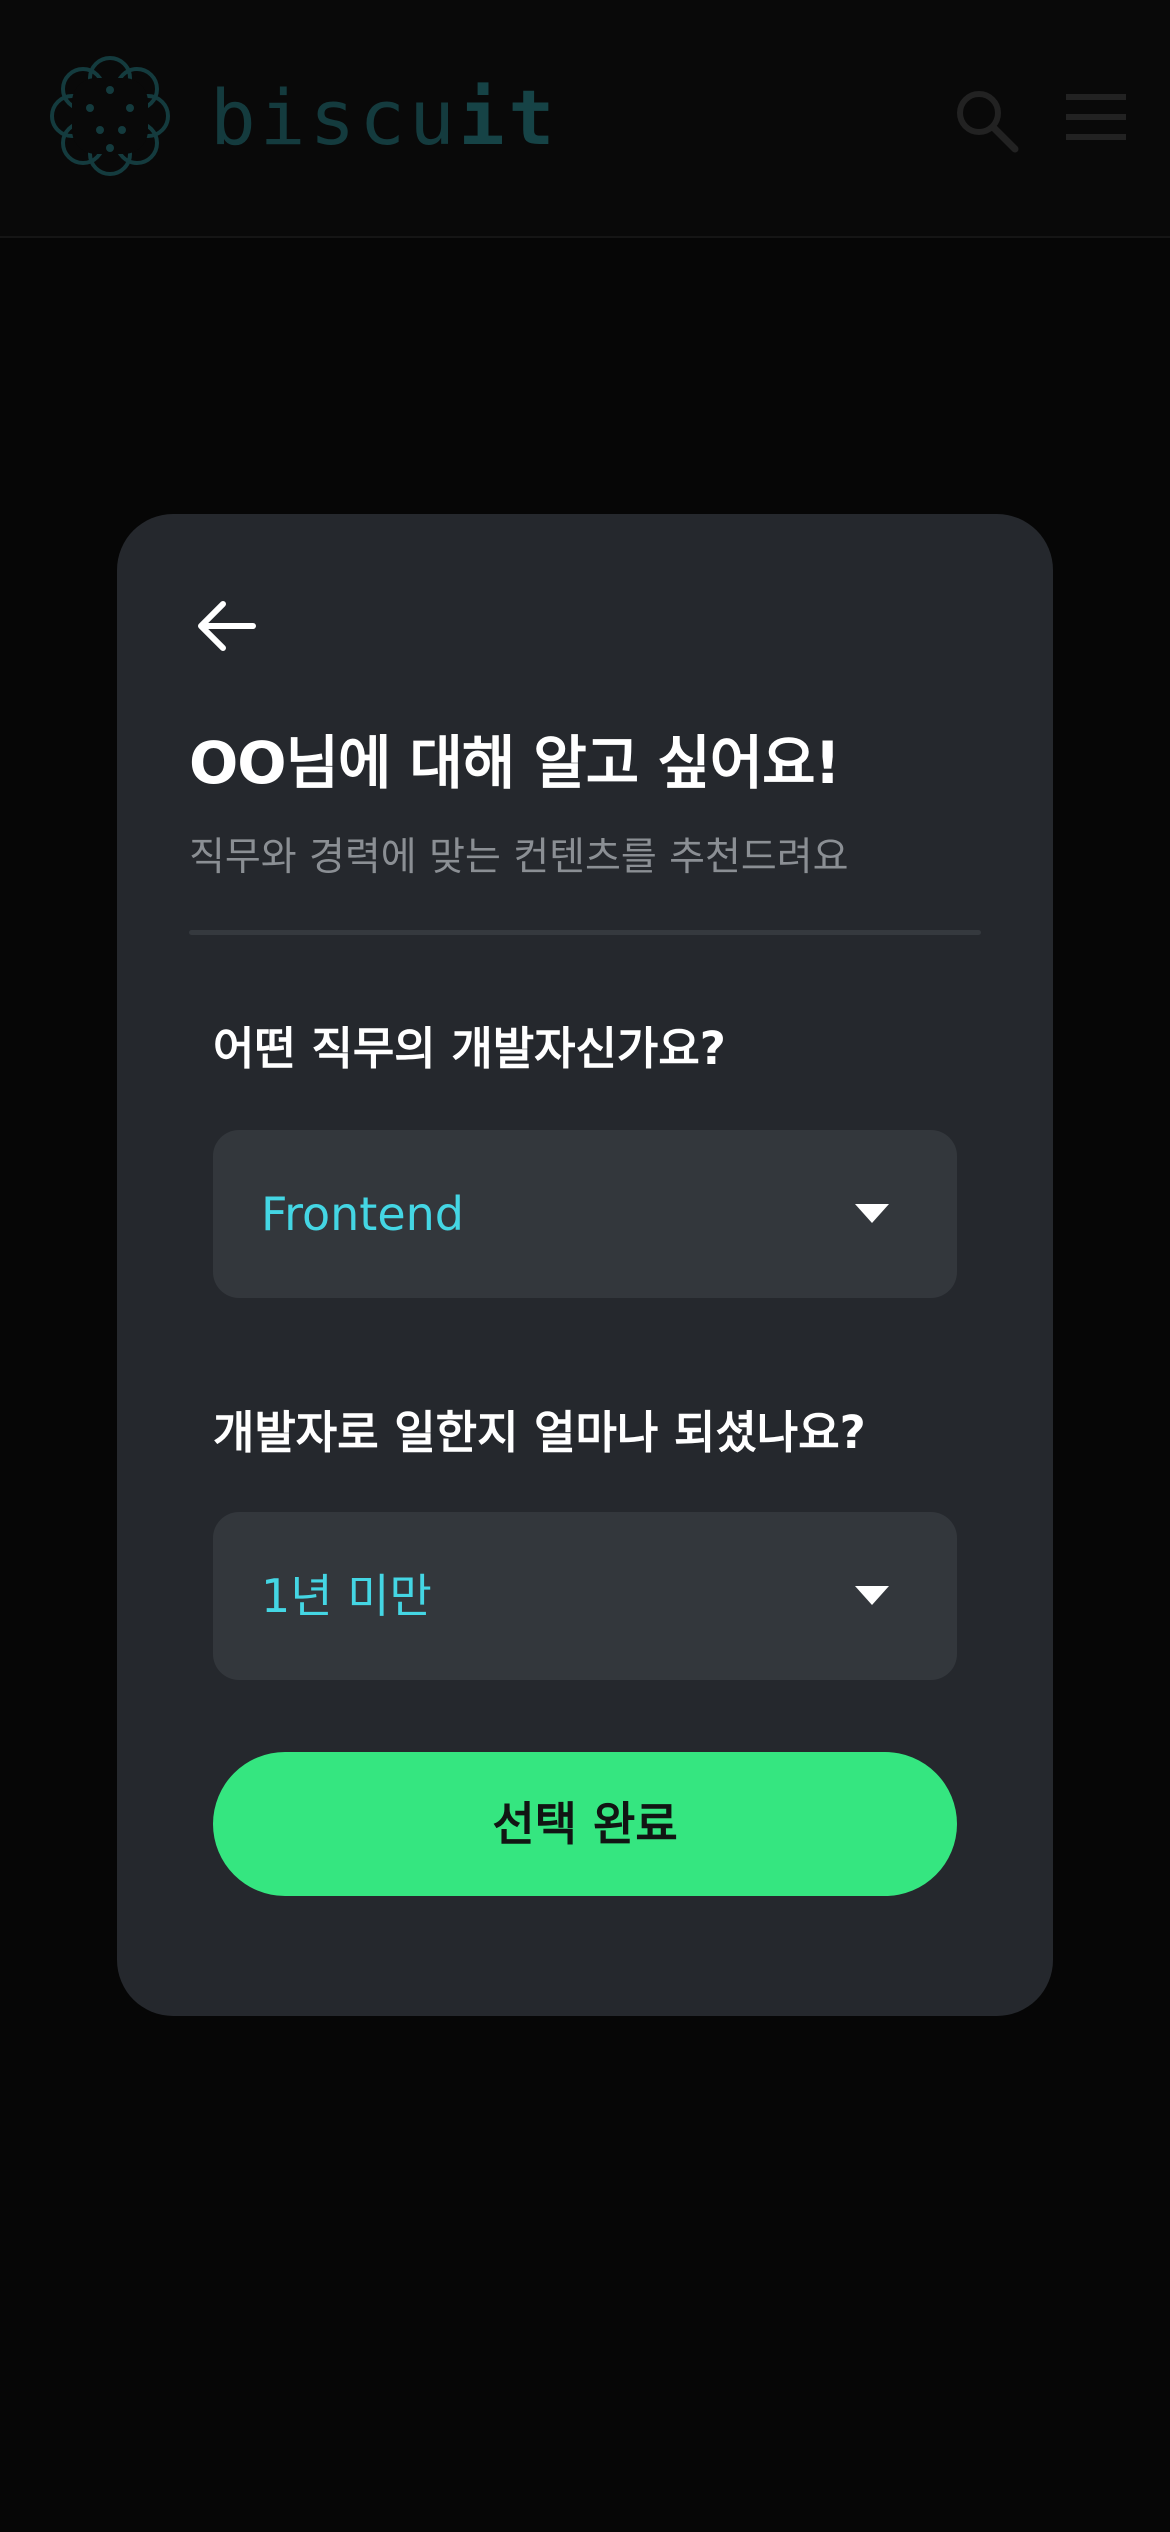 The width and height of the screenshot is (1170, 2532). I want to click on logo-text-light: biscu, so click(334, 117).